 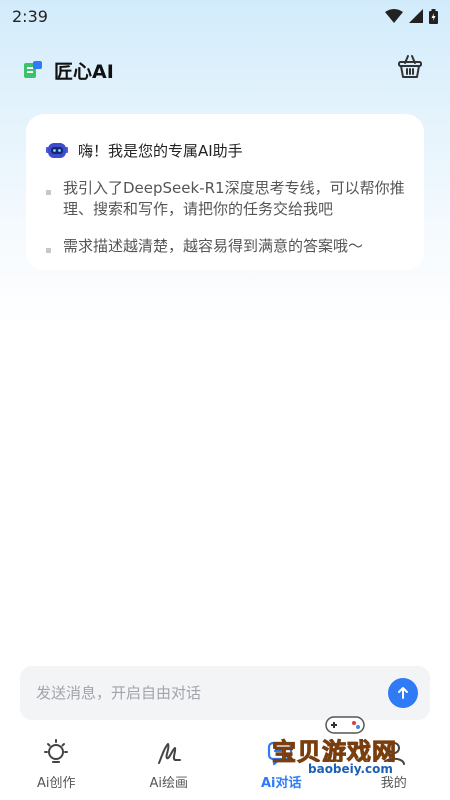 I want to click on arrow-up-icon, so click(x=403, y=693).